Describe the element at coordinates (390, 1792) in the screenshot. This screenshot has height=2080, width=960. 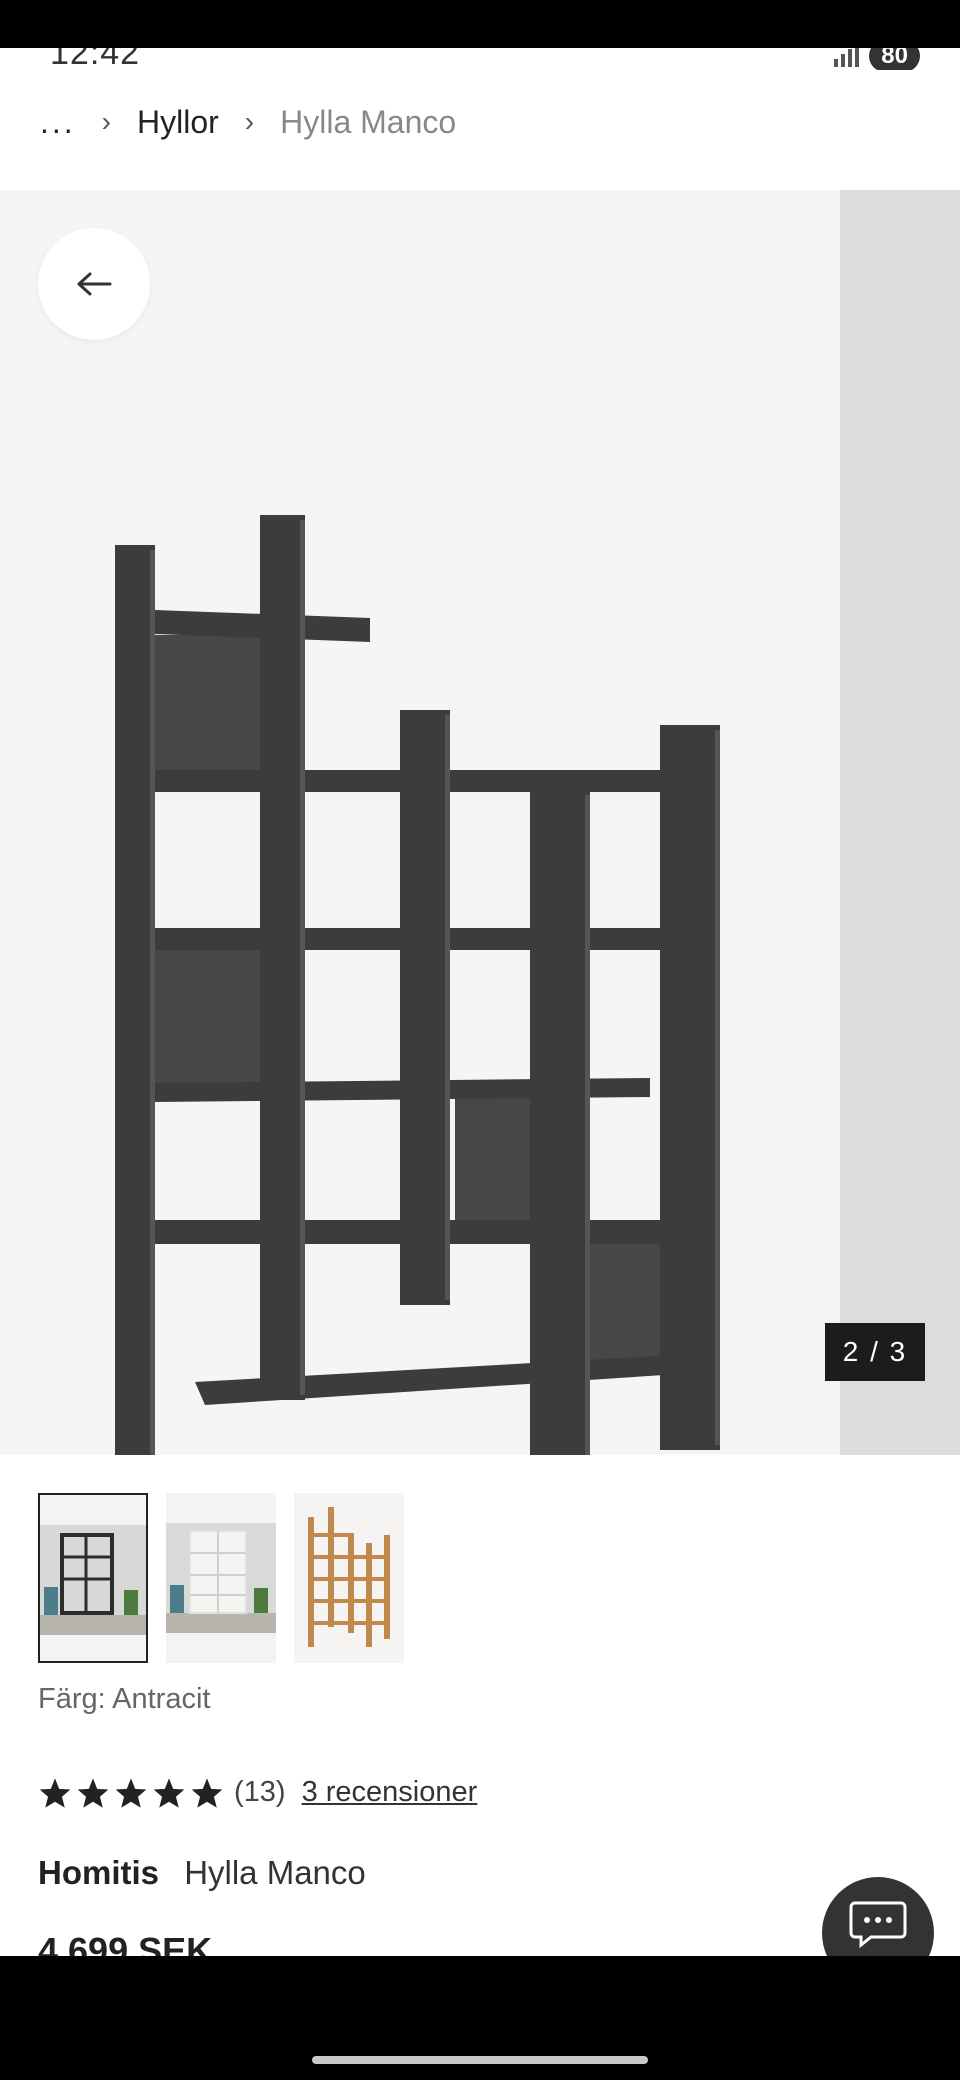
I see `reviews-link: 3 recensioner` at that location.